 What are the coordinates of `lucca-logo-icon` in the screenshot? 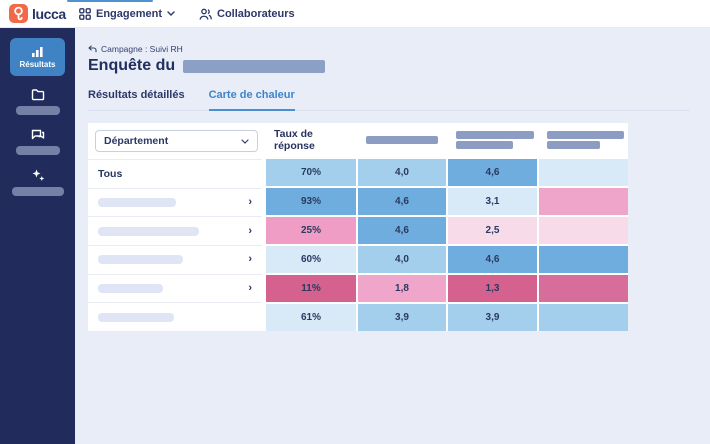 It's located at (18, 13).